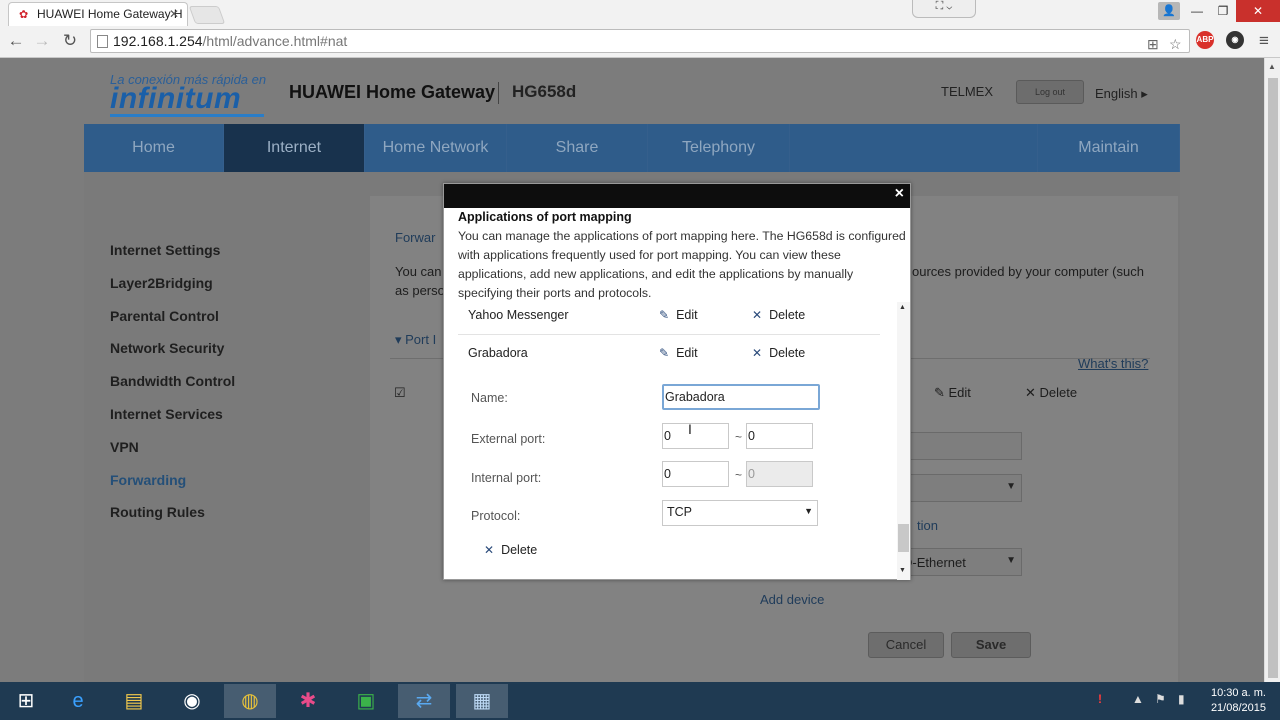 The image size is (1280, 720). Describe the element at coordinates (991, 645) in the screenshot. I see `save-button: Save` at that location.